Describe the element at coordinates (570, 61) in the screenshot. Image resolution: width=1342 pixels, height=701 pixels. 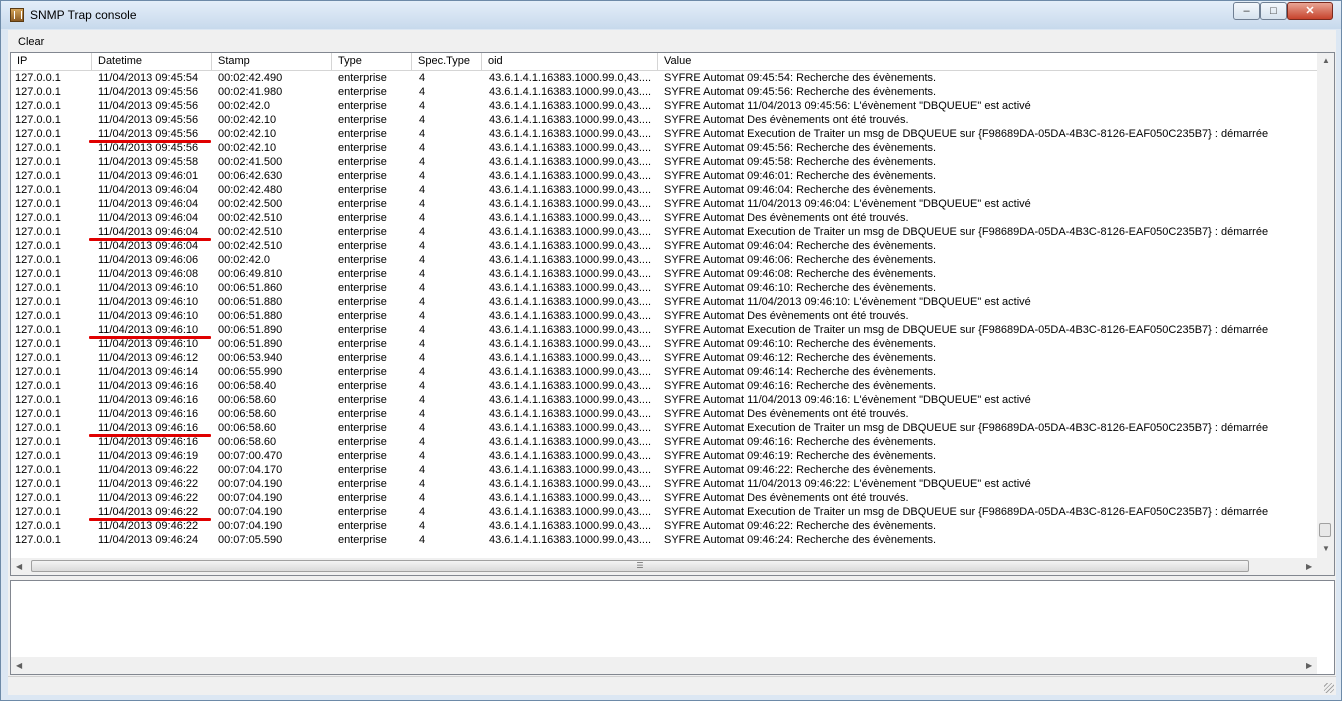
I see `column-header-oid: oid` at that location.